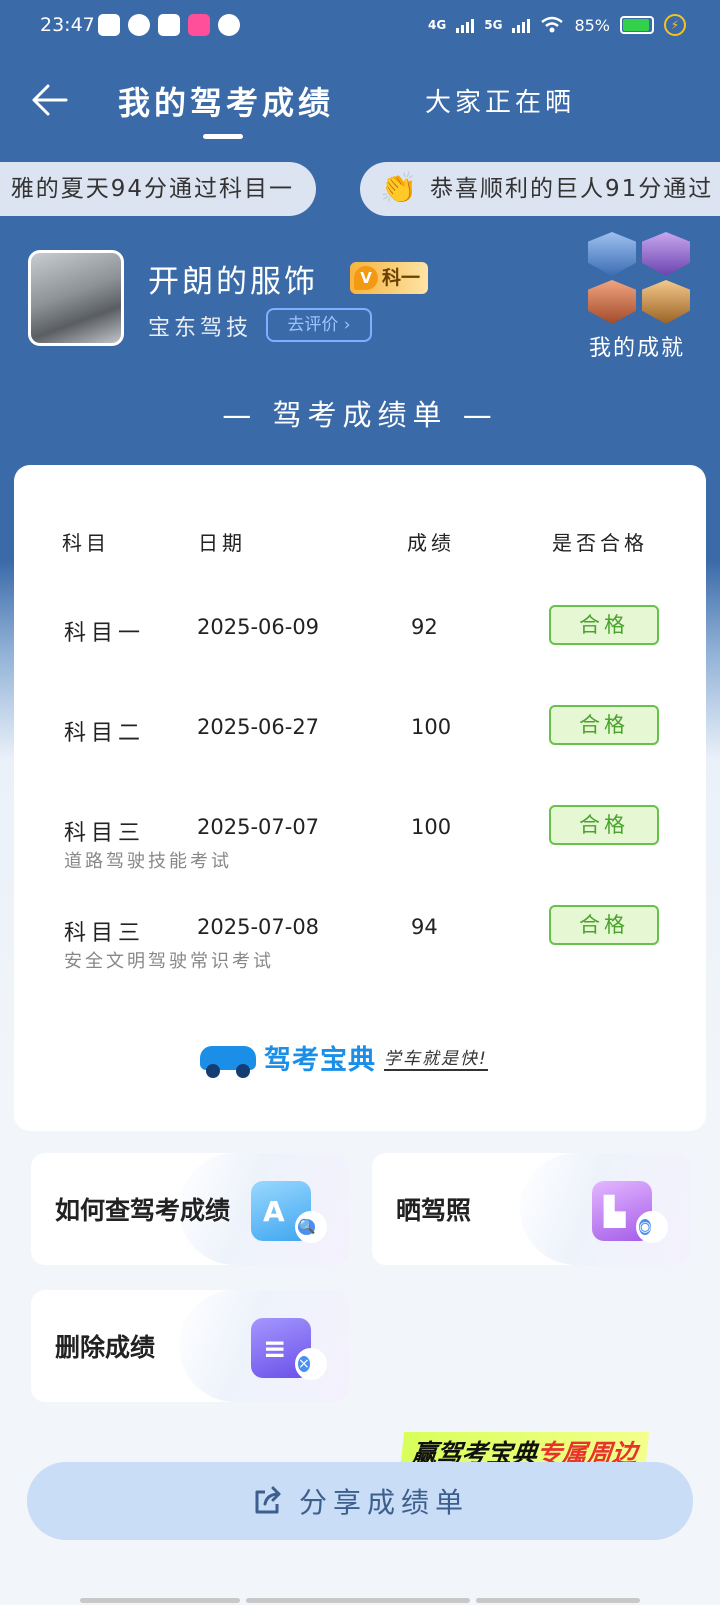 The image size is (720, 1605). I want to click on photo-icon: ▙ ◉, so click(630, 1210).